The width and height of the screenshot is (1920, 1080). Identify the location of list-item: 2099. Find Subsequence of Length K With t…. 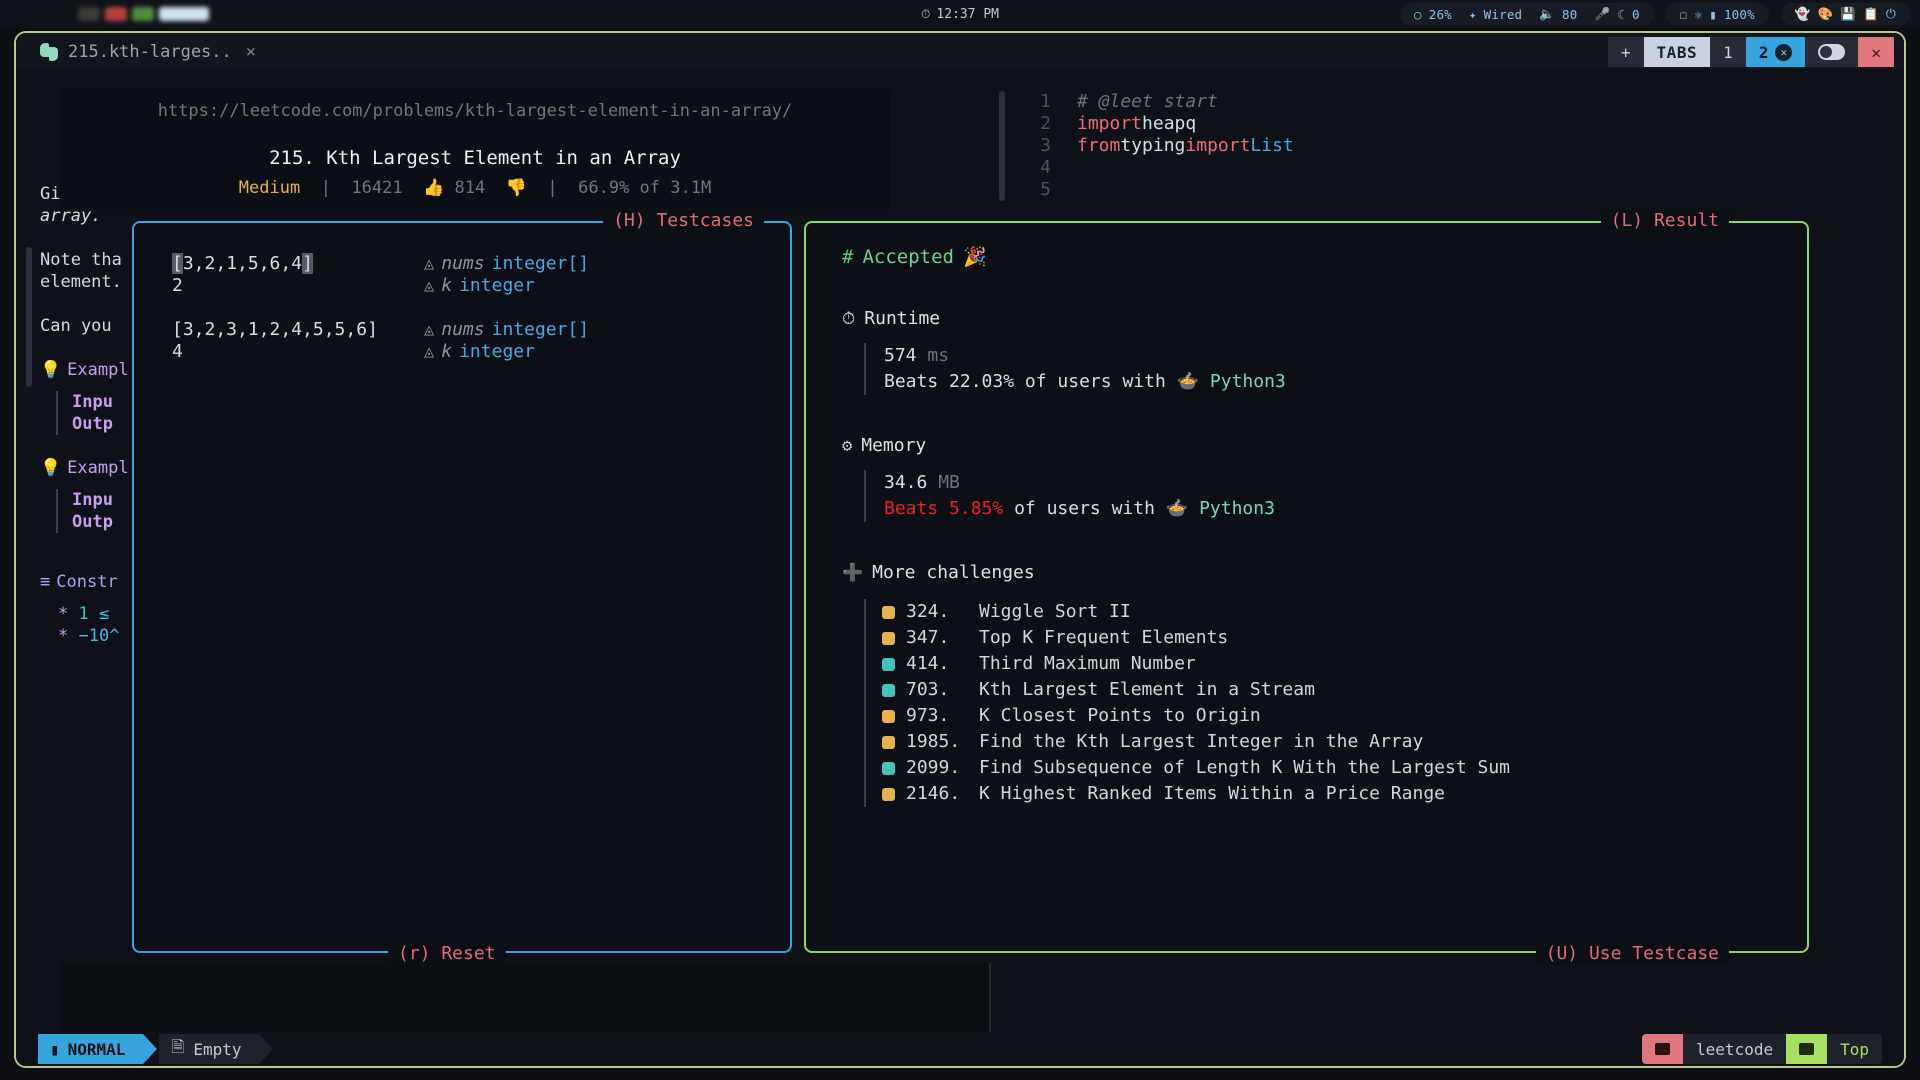
(1332, 768).